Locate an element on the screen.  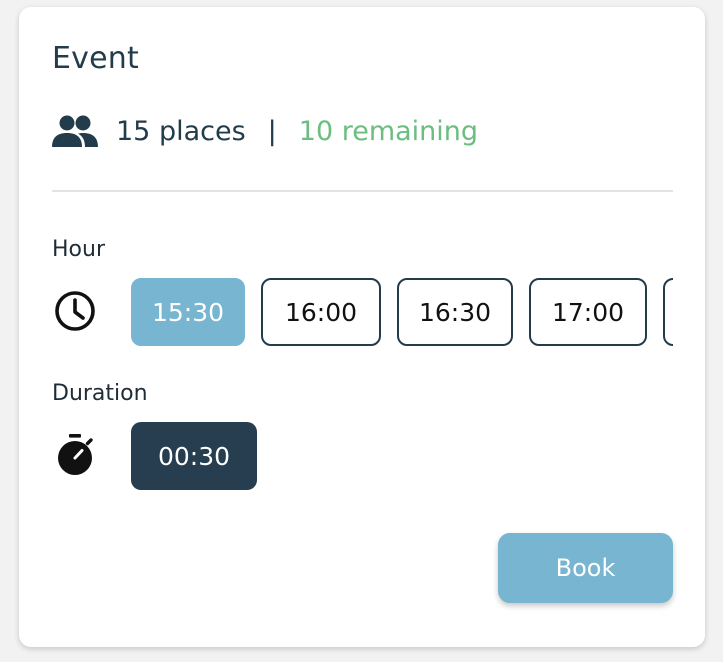
duration-label: Duration is located at coordinates (100, 393).